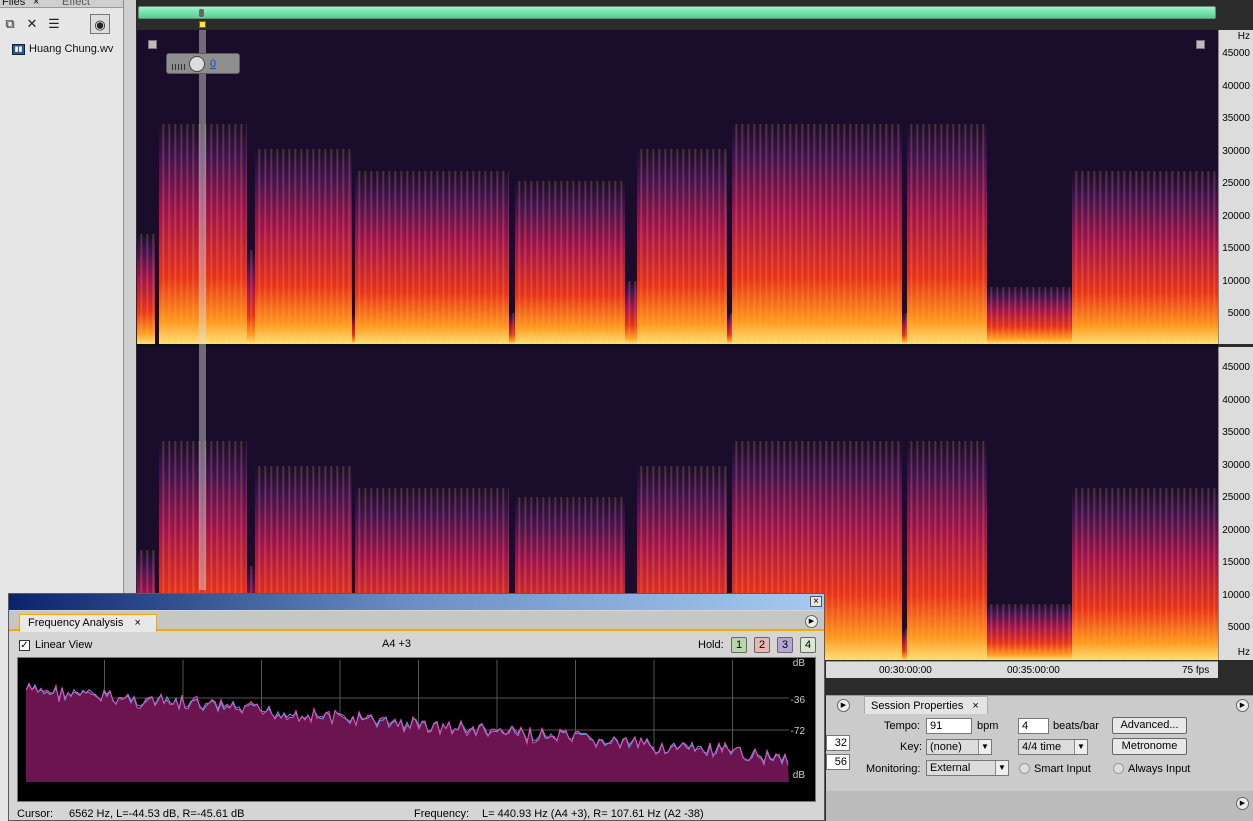  Describe the element at coordinates (1033, 670) in the screenshot. I see `time-label: 00:35:00:00` at that location.